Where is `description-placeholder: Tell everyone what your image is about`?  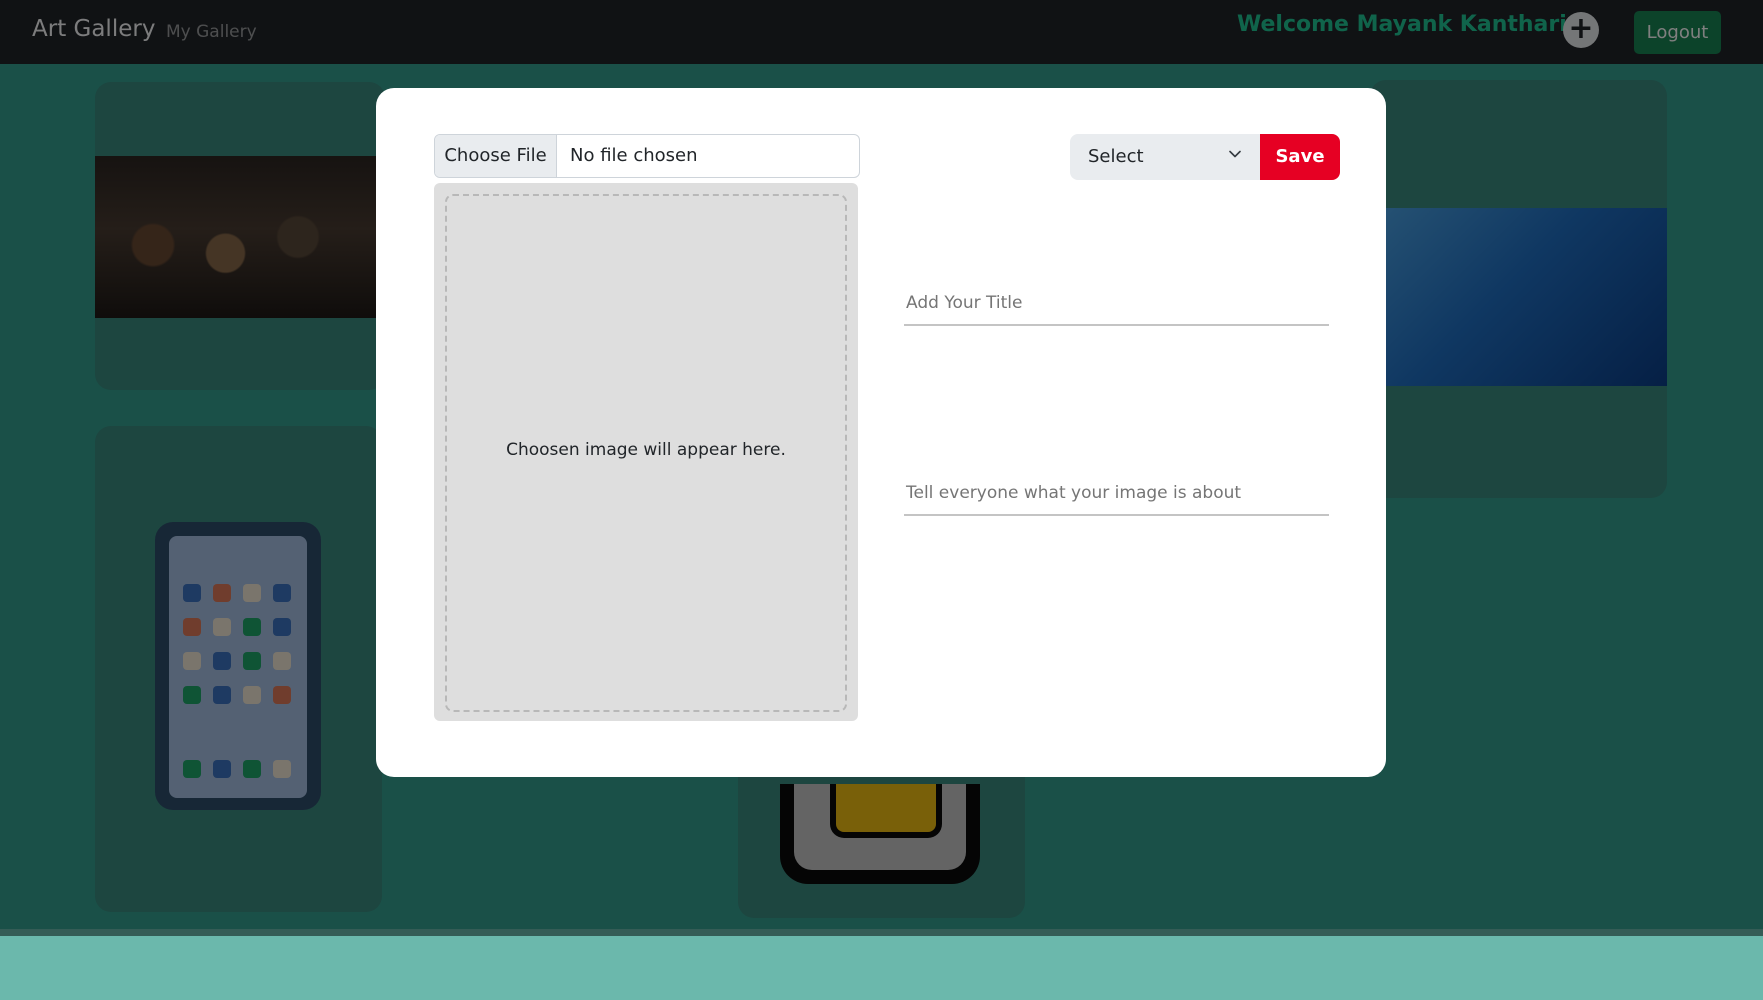
description-placeholder: Tell everyone what your image is about is located at coordinates (1074, 493).